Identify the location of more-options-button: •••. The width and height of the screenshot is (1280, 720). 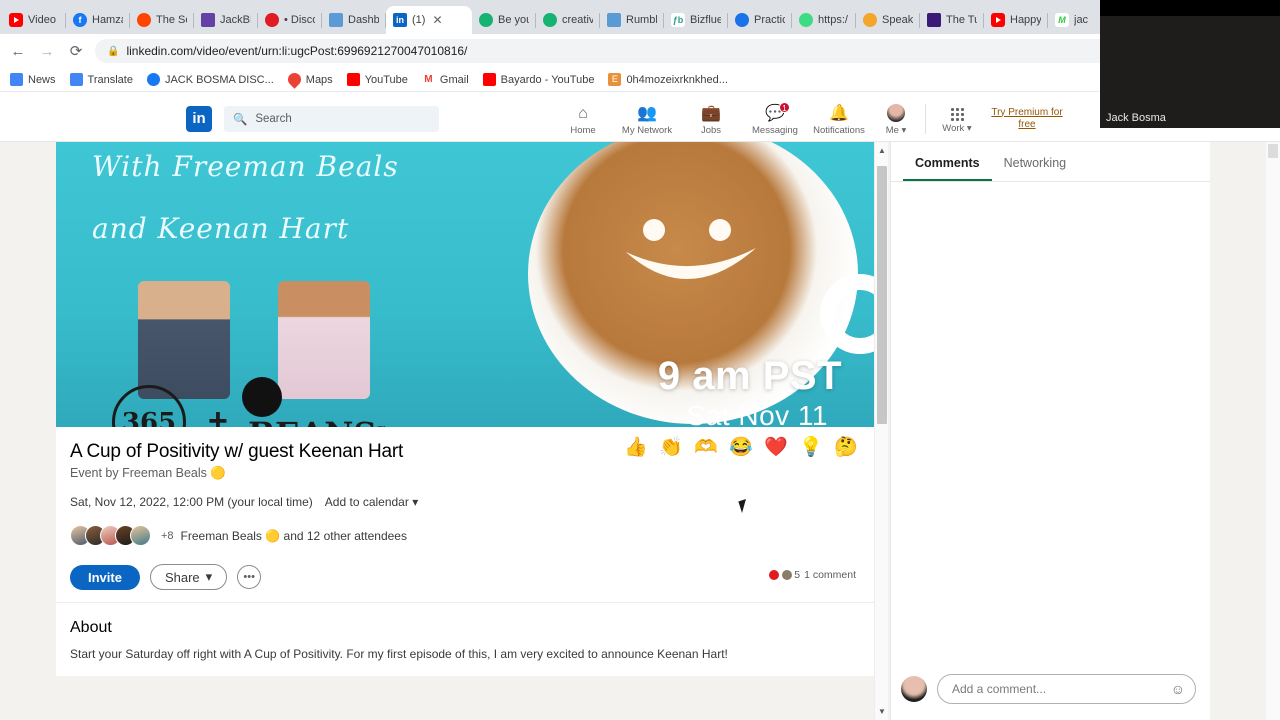
(249, 577).